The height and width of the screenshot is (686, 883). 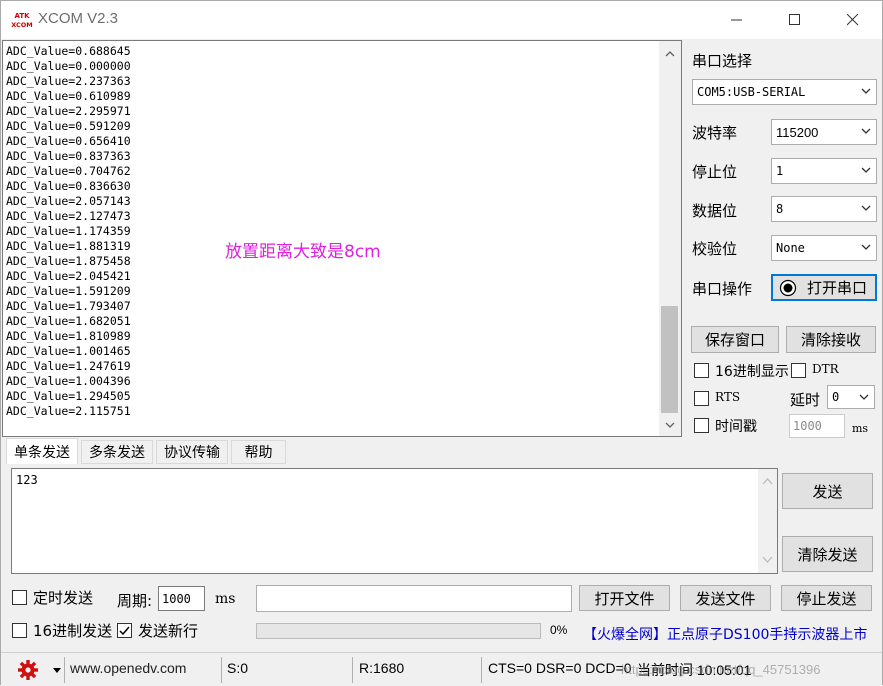 I want to click on hex-send-checkbox, so click(x=19, y=630).